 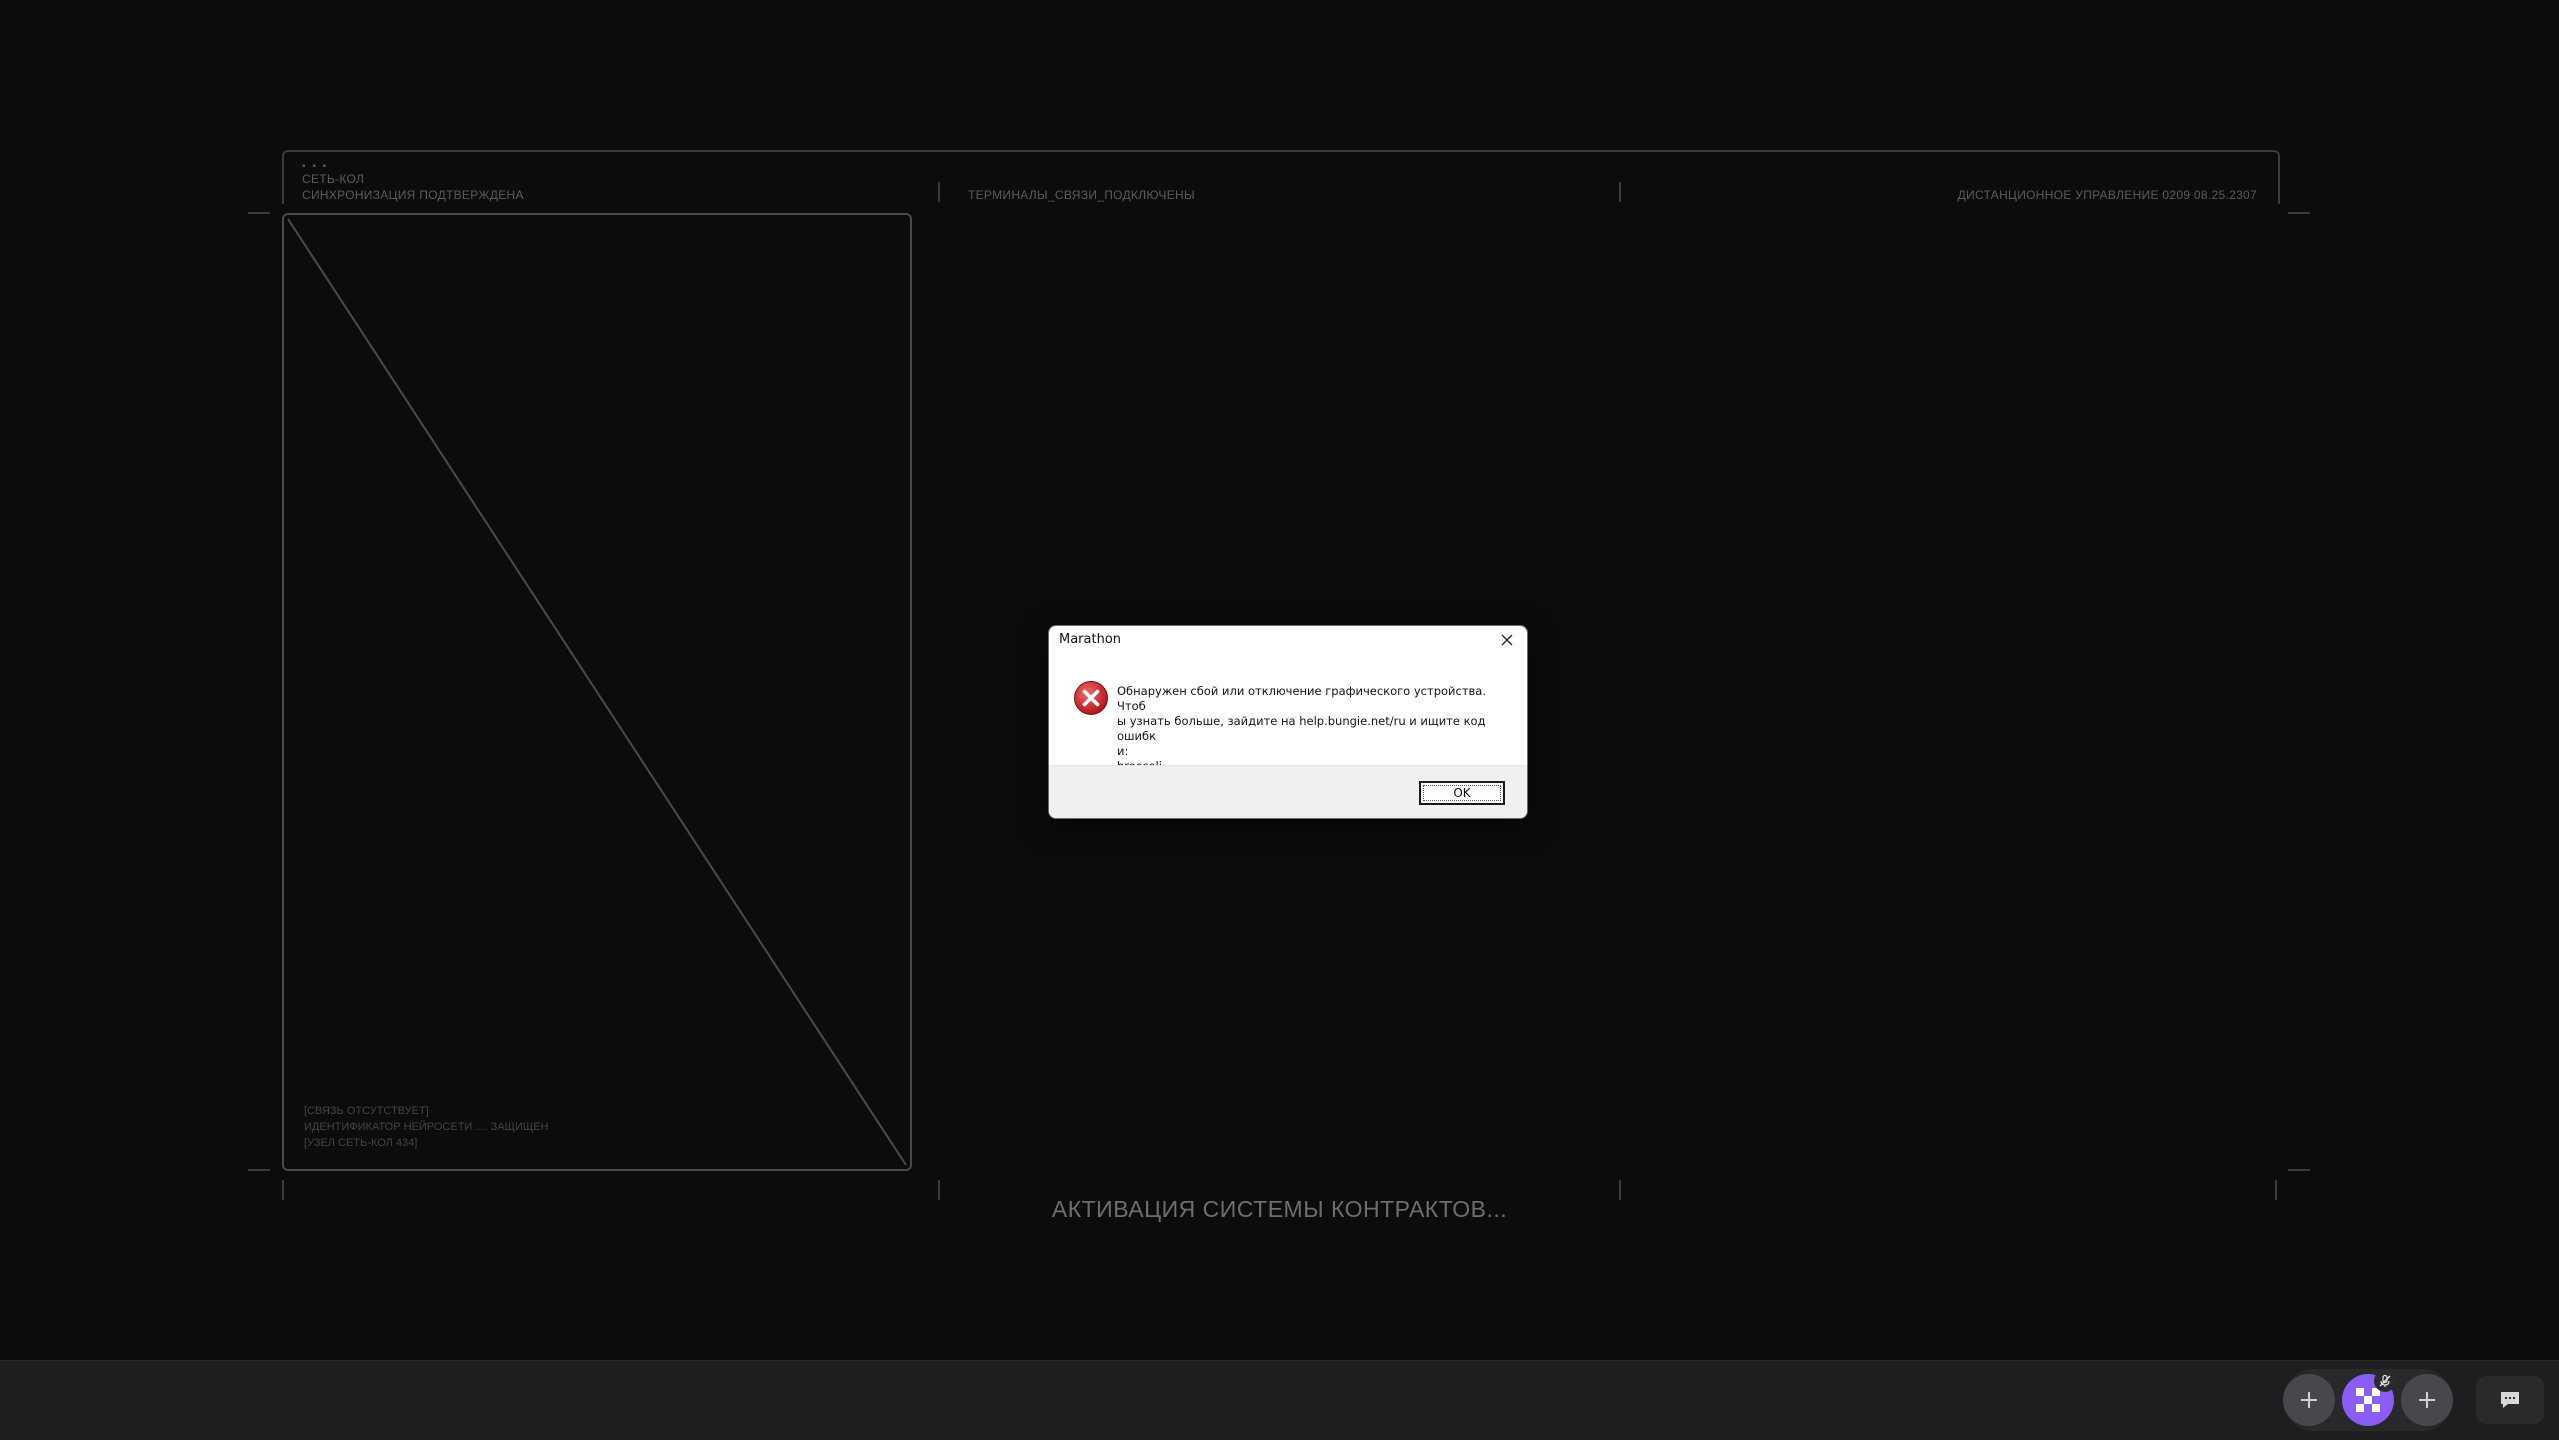 I want to click on panel-footer-line: ИДЕНТИФИКАТОР НЕЙРОСЕТИ .... ЗАЩИЩЕН, so click(x=426, y=1127).